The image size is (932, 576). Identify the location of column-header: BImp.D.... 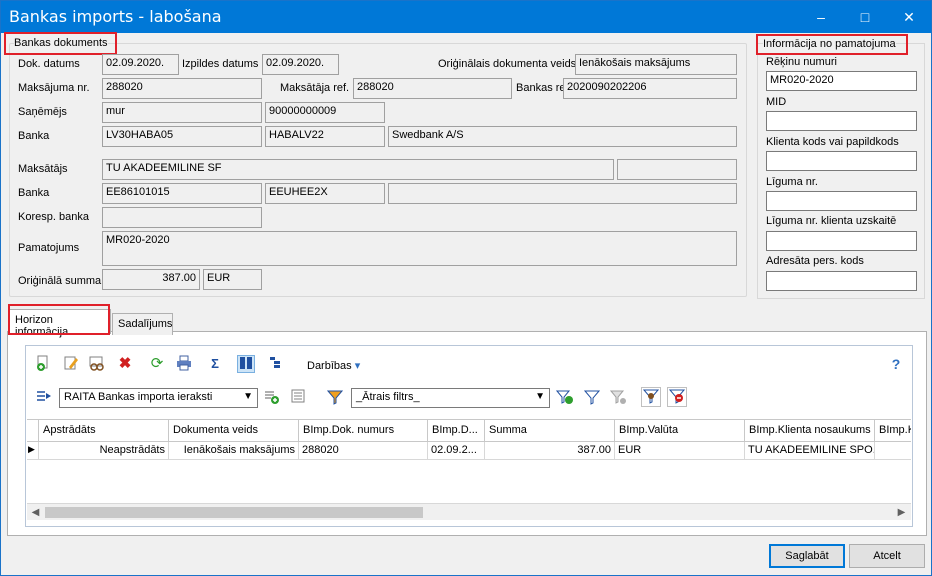
(456, 431).